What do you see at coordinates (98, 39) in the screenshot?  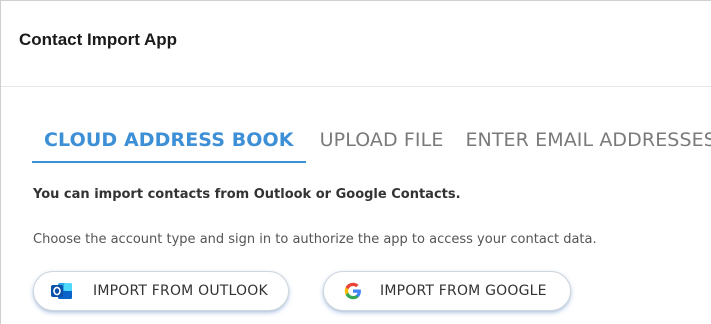 I see `app-title: Contact Import App` at bounding box center [98, 39].